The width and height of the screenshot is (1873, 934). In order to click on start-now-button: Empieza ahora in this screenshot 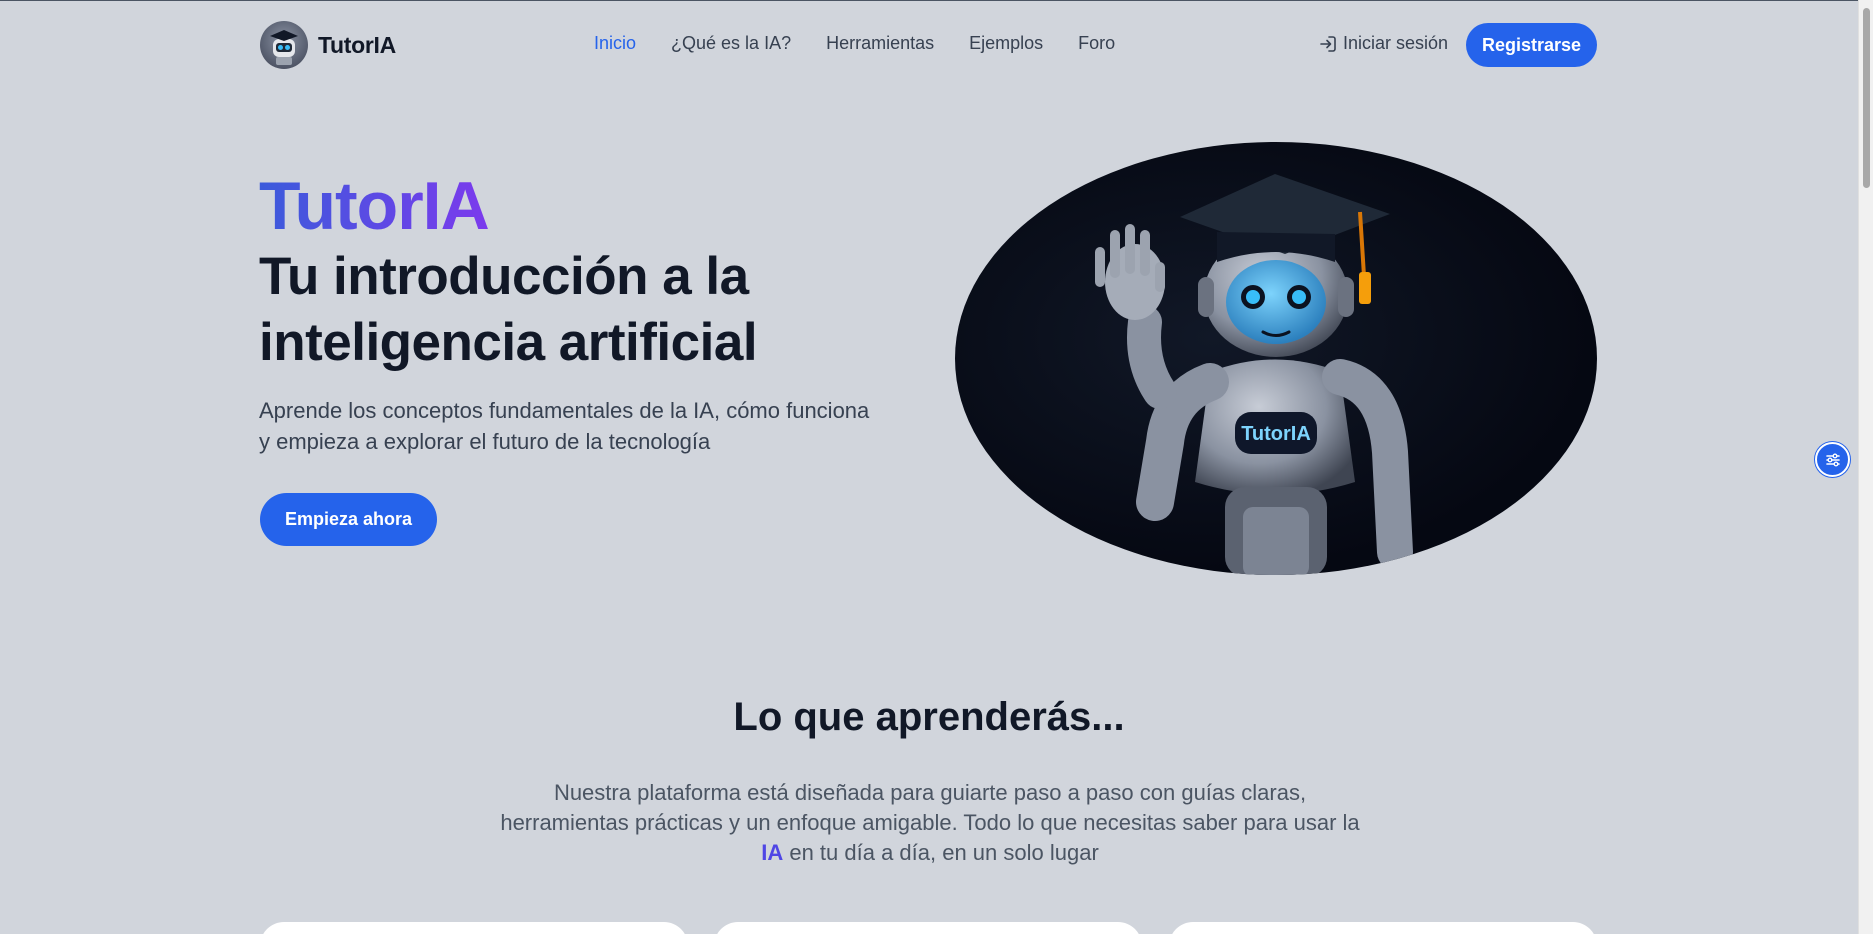, I will do `click(348, 519)`.